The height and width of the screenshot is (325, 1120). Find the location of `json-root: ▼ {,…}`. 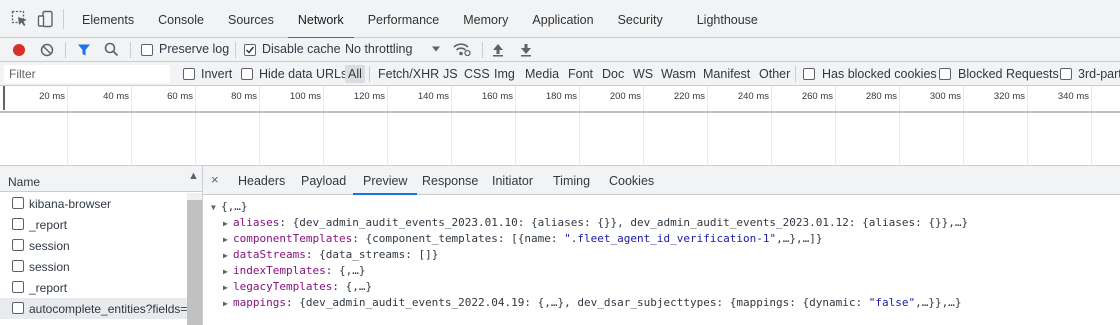

json-root: ▼ {,…} is located at coordinates (229, 206).